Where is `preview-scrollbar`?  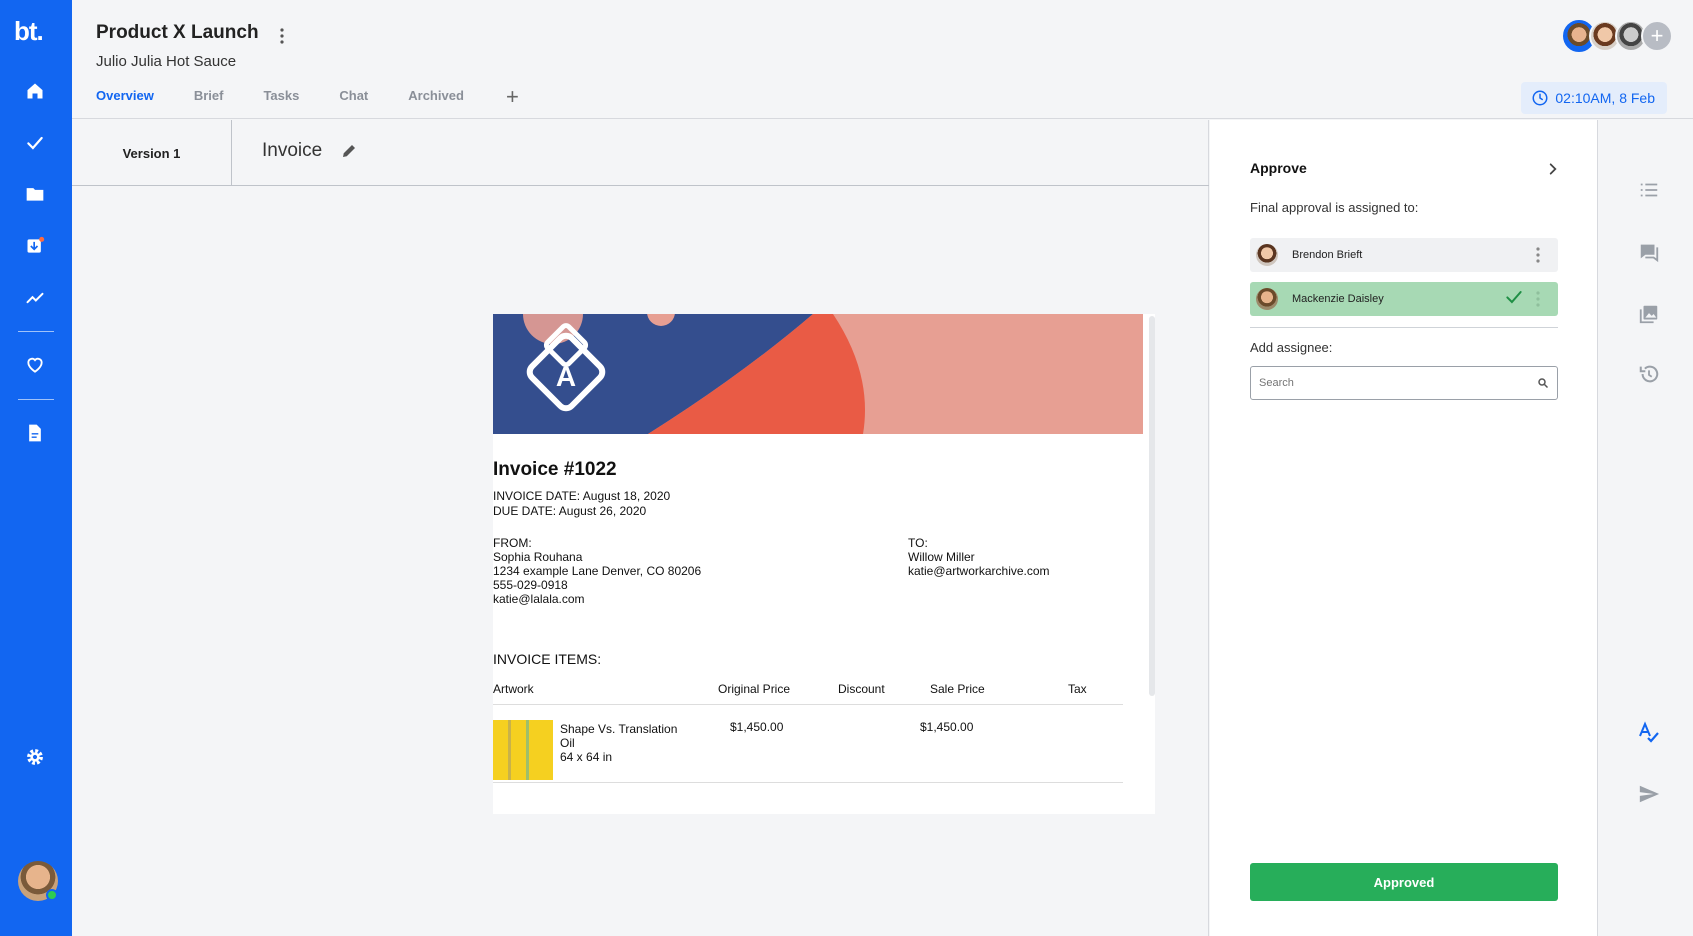 preview-scrollbar is located at coordinates (1152, 506).